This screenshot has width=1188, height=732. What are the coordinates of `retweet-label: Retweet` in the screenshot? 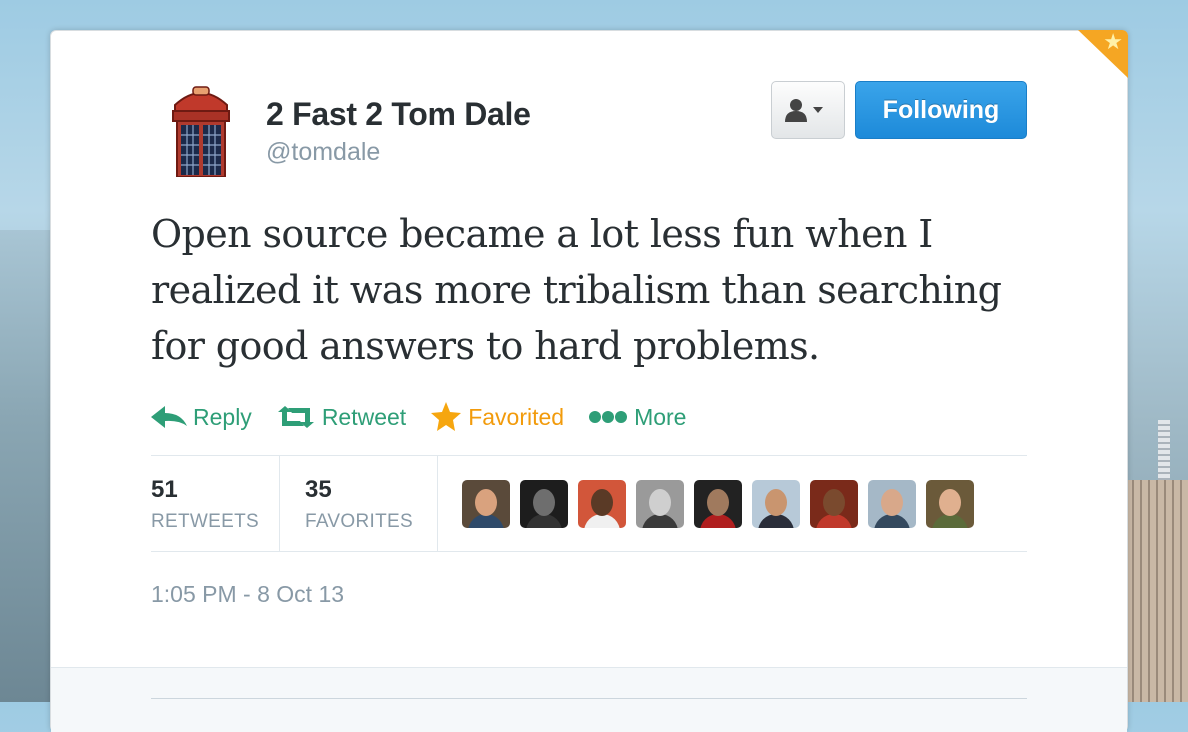 It's located at (364, 416).